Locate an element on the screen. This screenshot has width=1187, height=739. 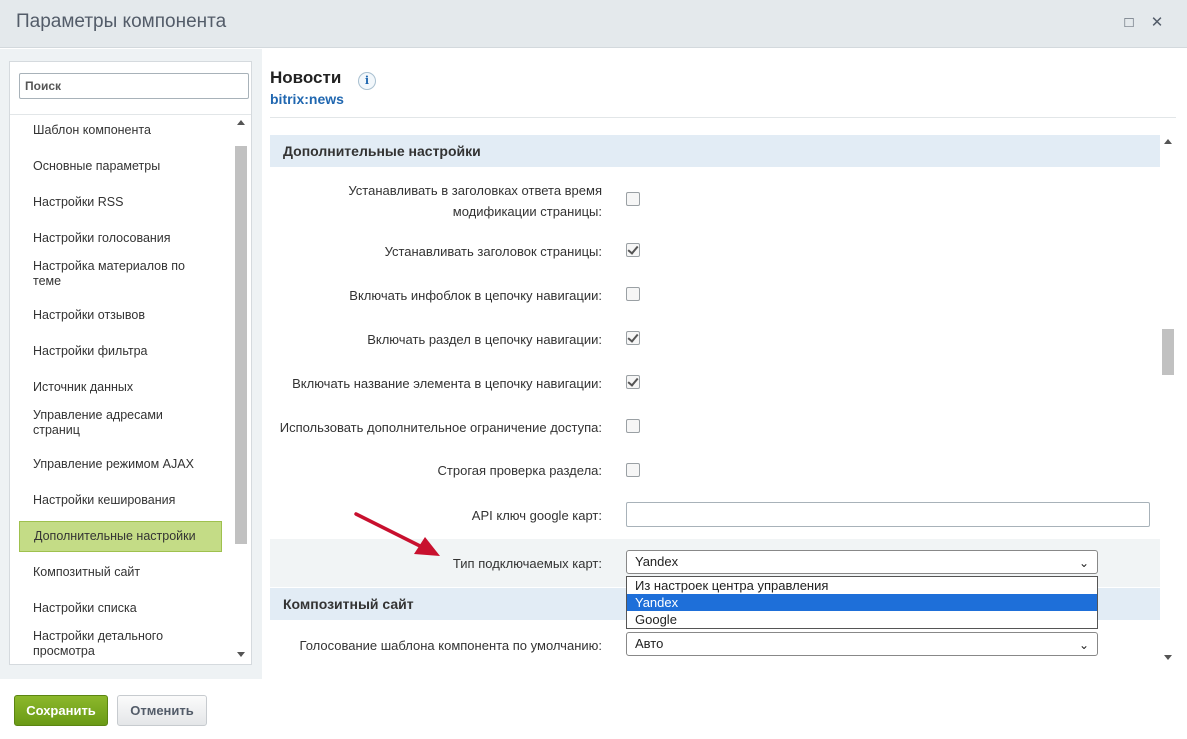
sidebar-item-rss: Настройки RSS is located at coordinates (120, 202).